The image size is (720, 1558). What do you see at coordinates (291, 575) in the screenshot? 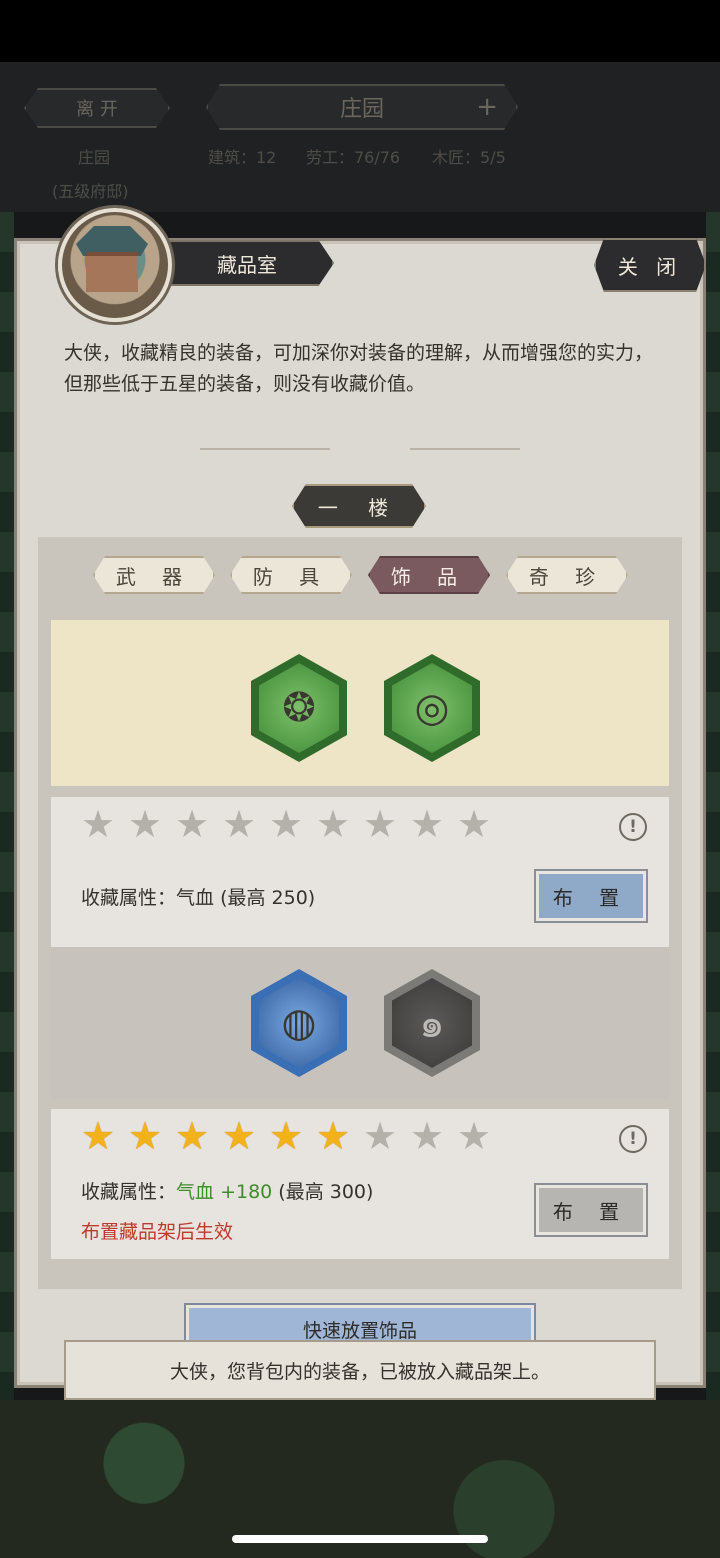
I see `tab-armor: 防 具` at bounding box center [291, 575].